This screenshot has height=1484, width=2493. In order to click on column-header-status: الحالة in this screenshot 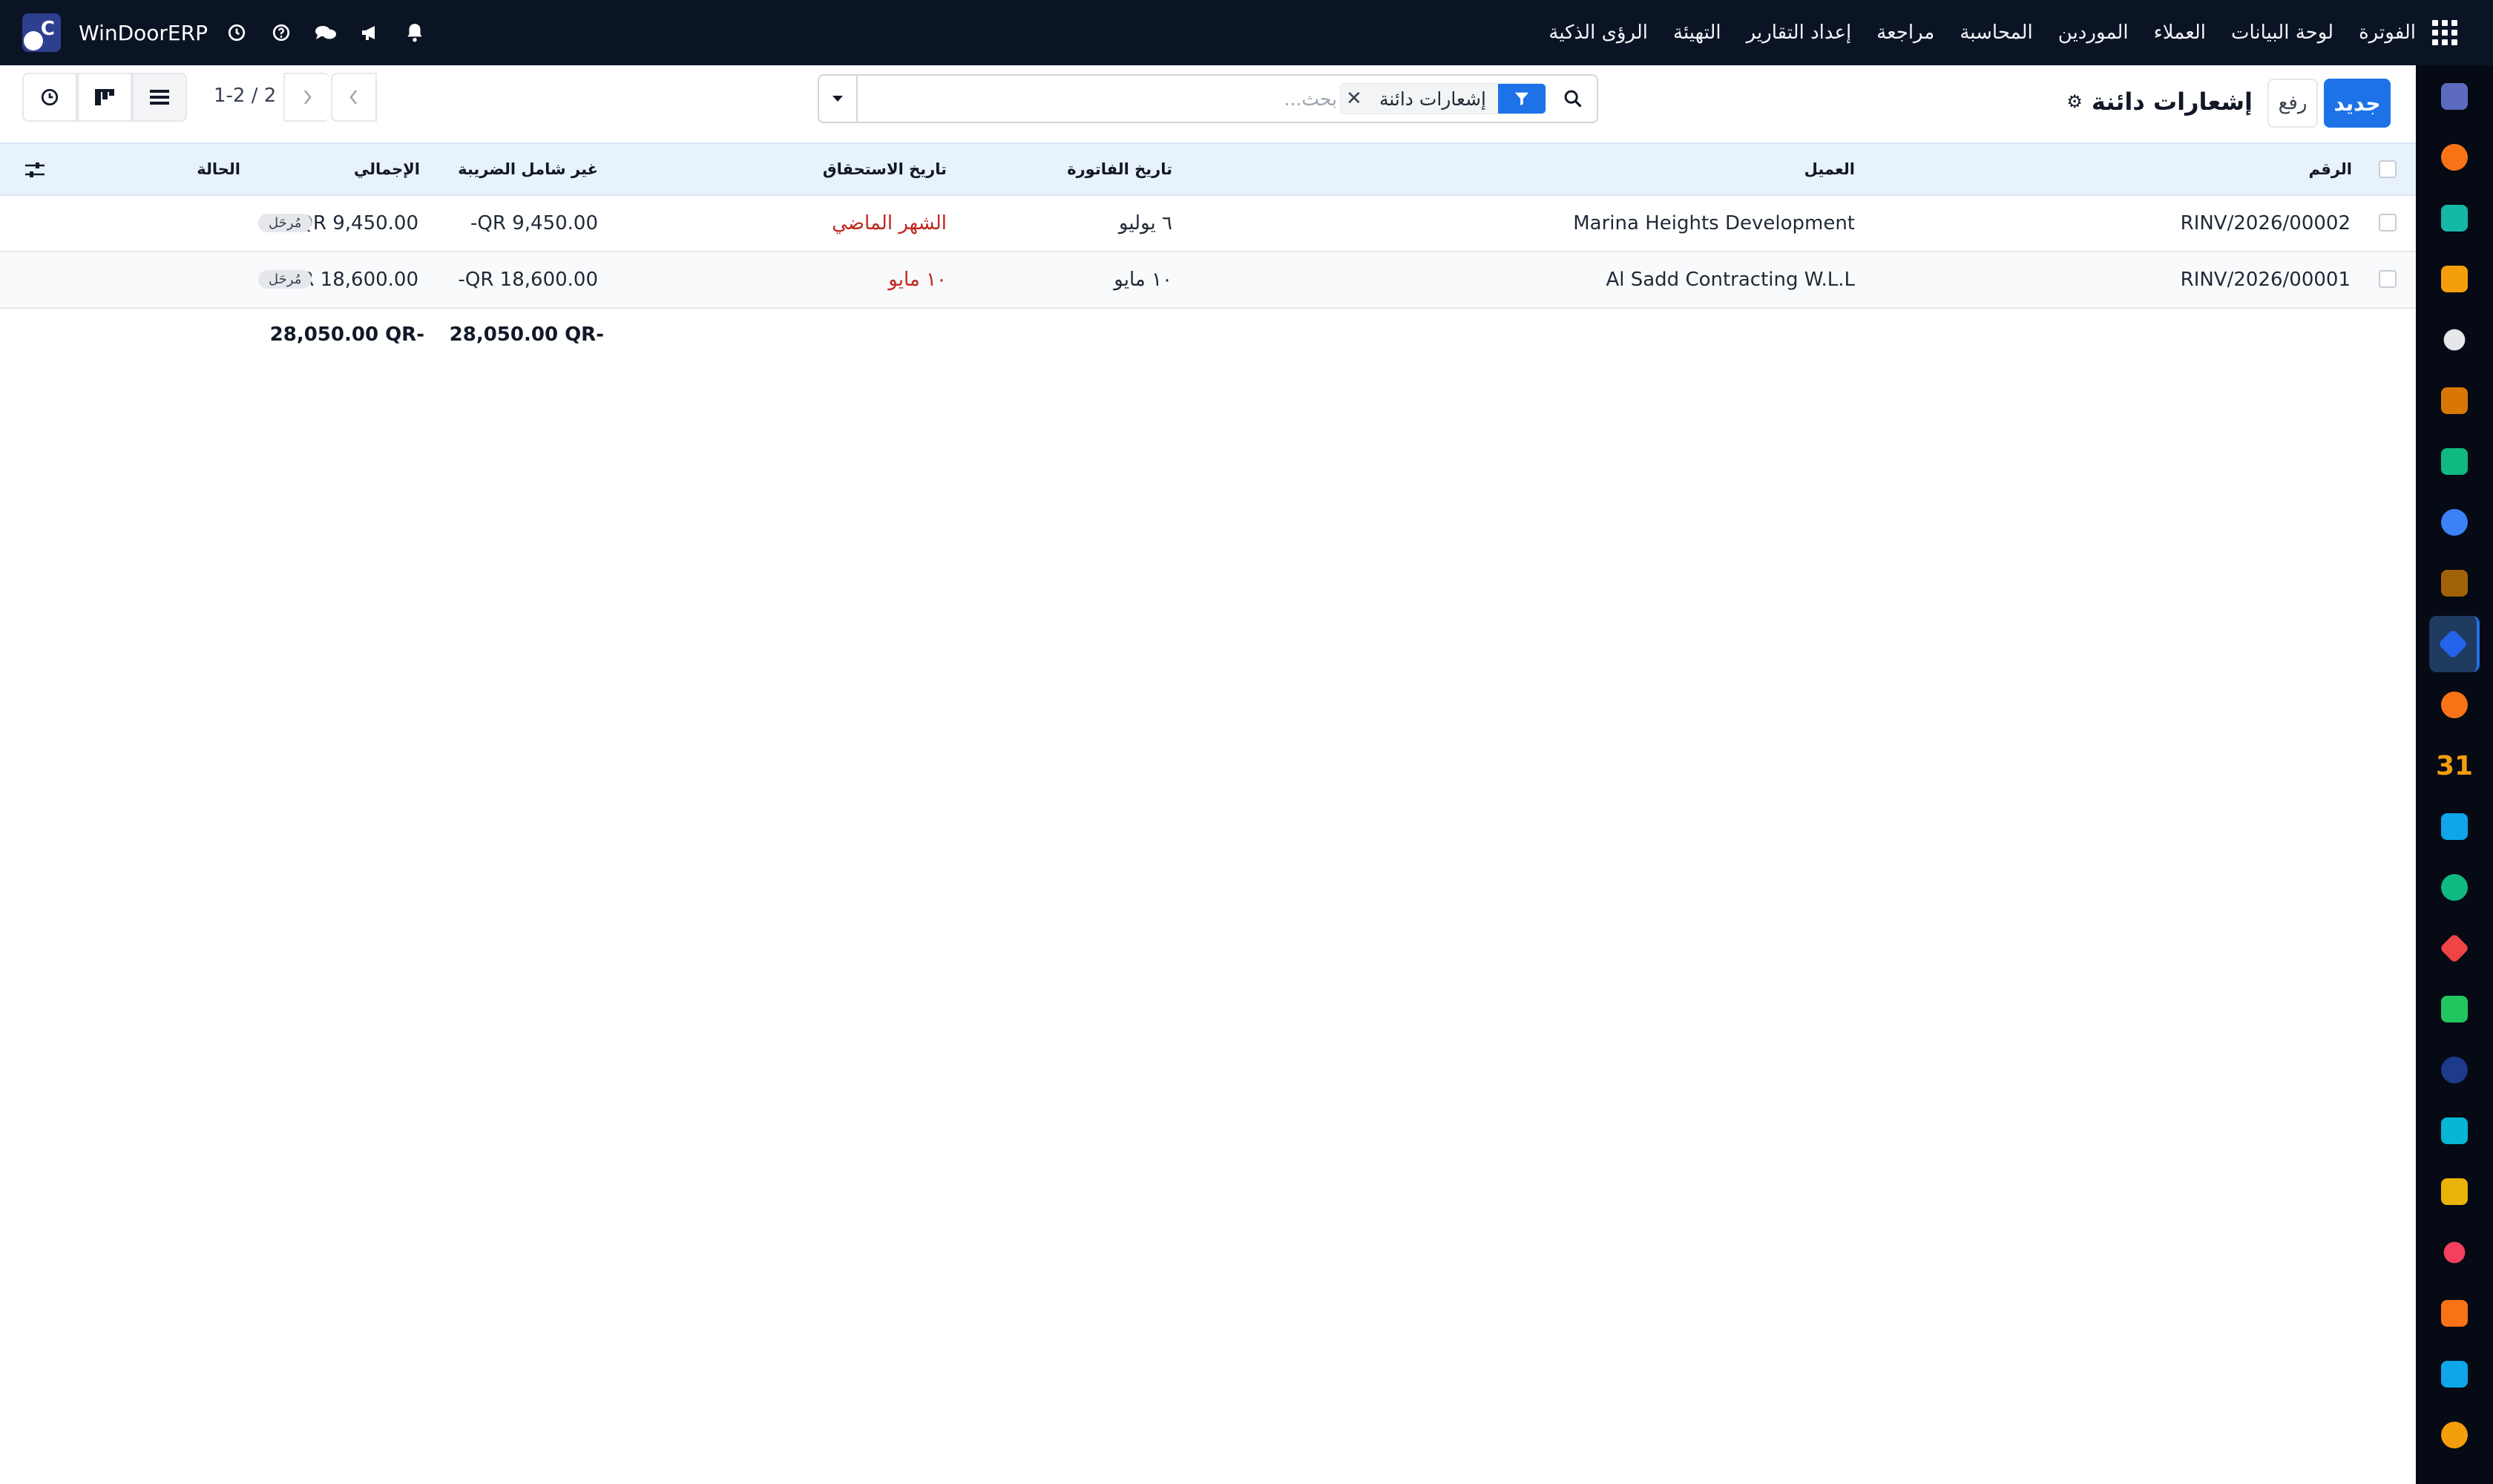, I will do `click(218, 169)`.